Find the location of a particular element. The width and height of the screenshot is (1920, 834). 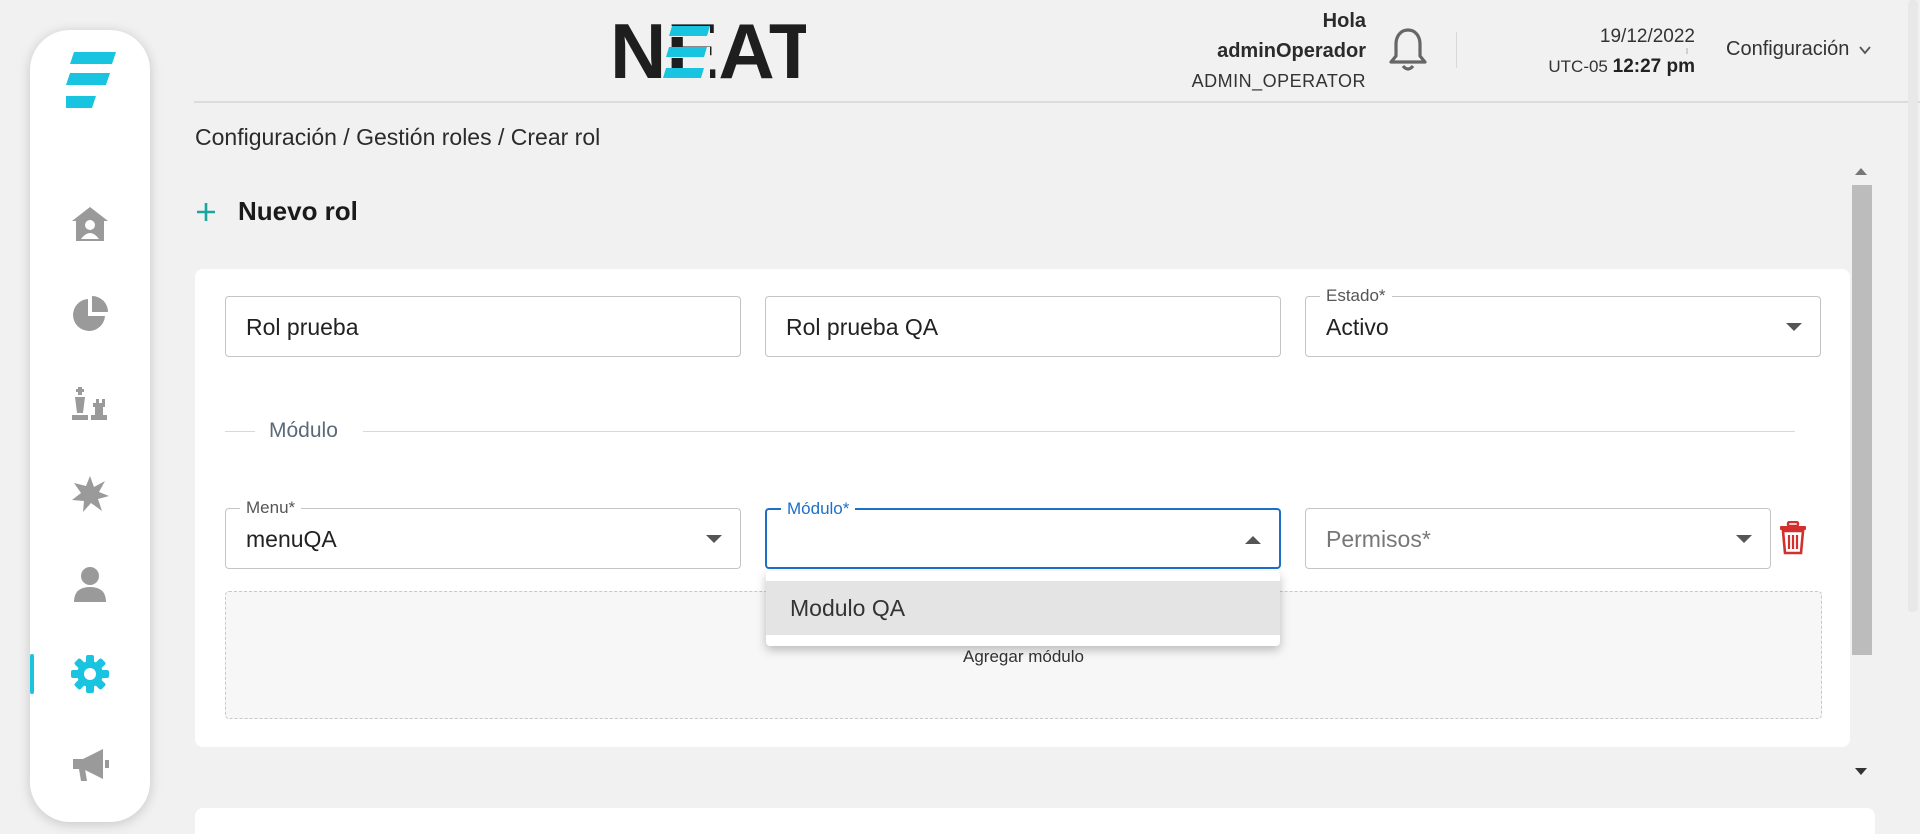

sidebar-item-home is located at coordinates (90, 224).